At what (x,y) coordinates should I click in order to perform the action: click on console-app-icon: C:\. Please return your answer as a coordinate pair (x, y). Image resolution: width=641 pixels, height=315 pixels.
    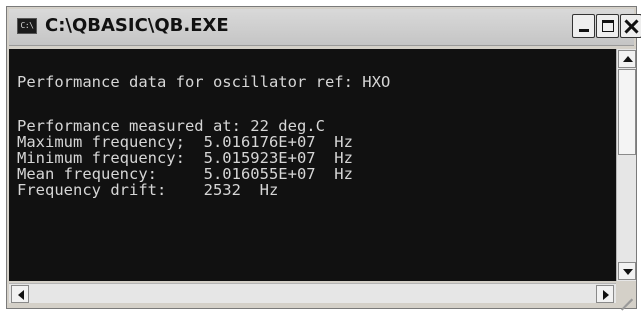
    Looking at the image, I should click on (27, 26).